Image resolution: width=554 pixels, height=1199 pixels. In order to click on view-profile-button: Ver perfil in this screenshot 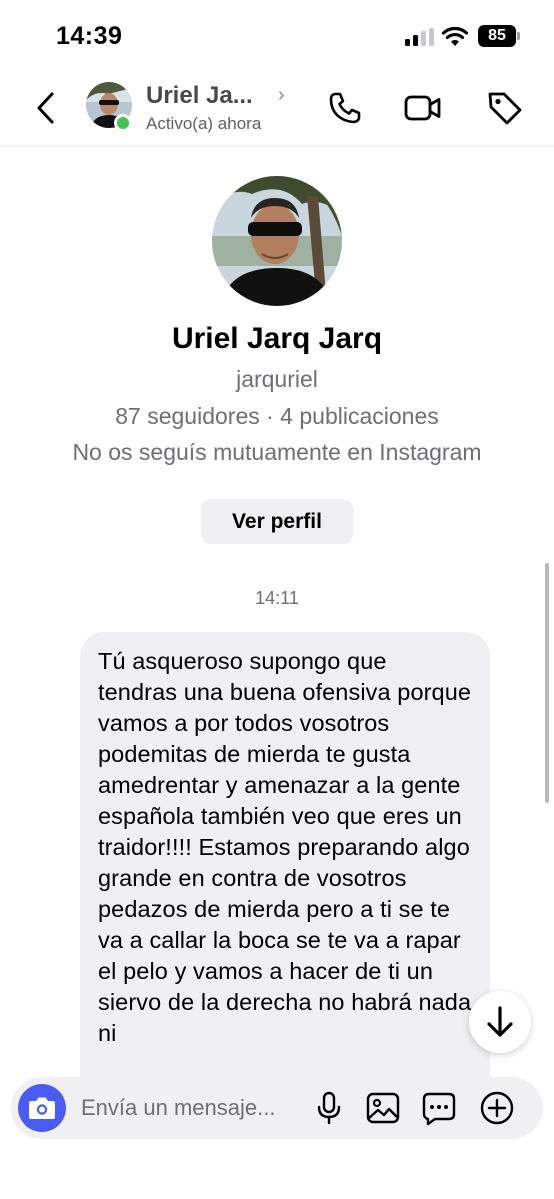, I will do `click(277, 521)`.